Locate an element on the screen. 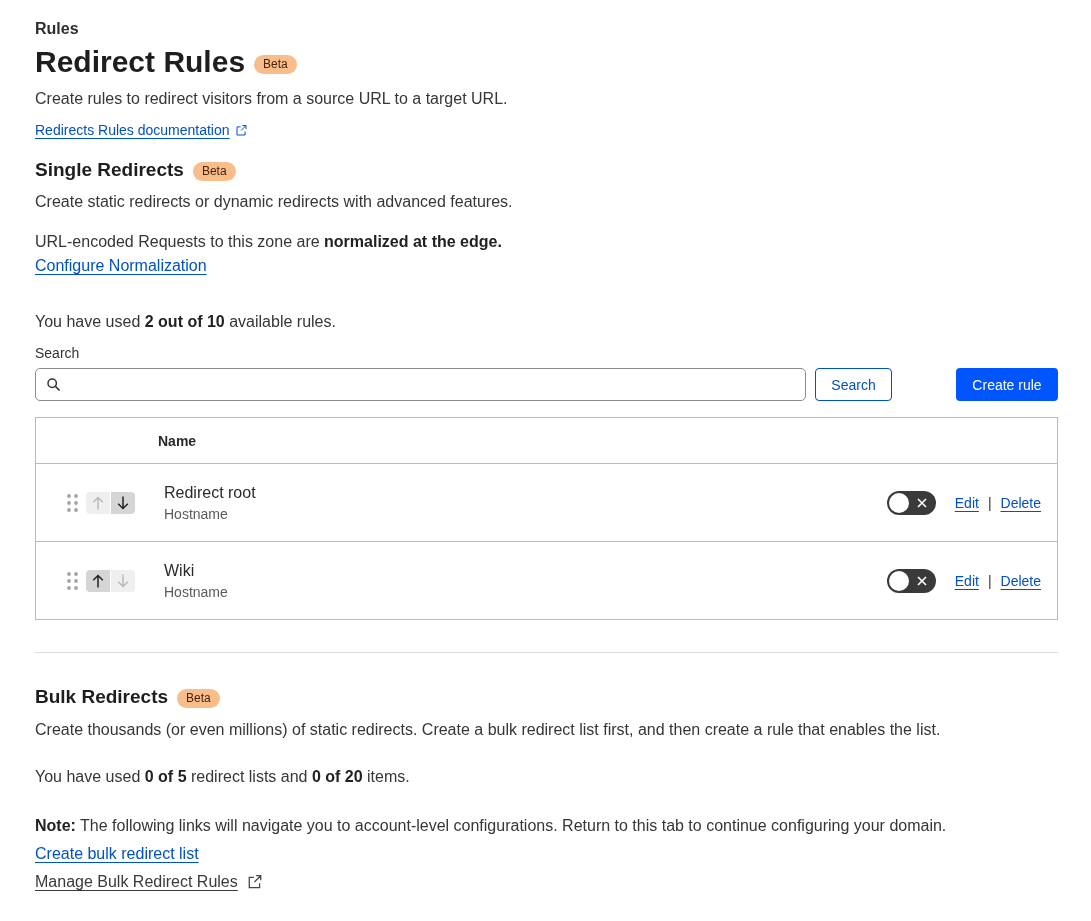 This screenshot has height=921, width=1091. create-rule-button: Create rule is located at coordinates (1007, 384).